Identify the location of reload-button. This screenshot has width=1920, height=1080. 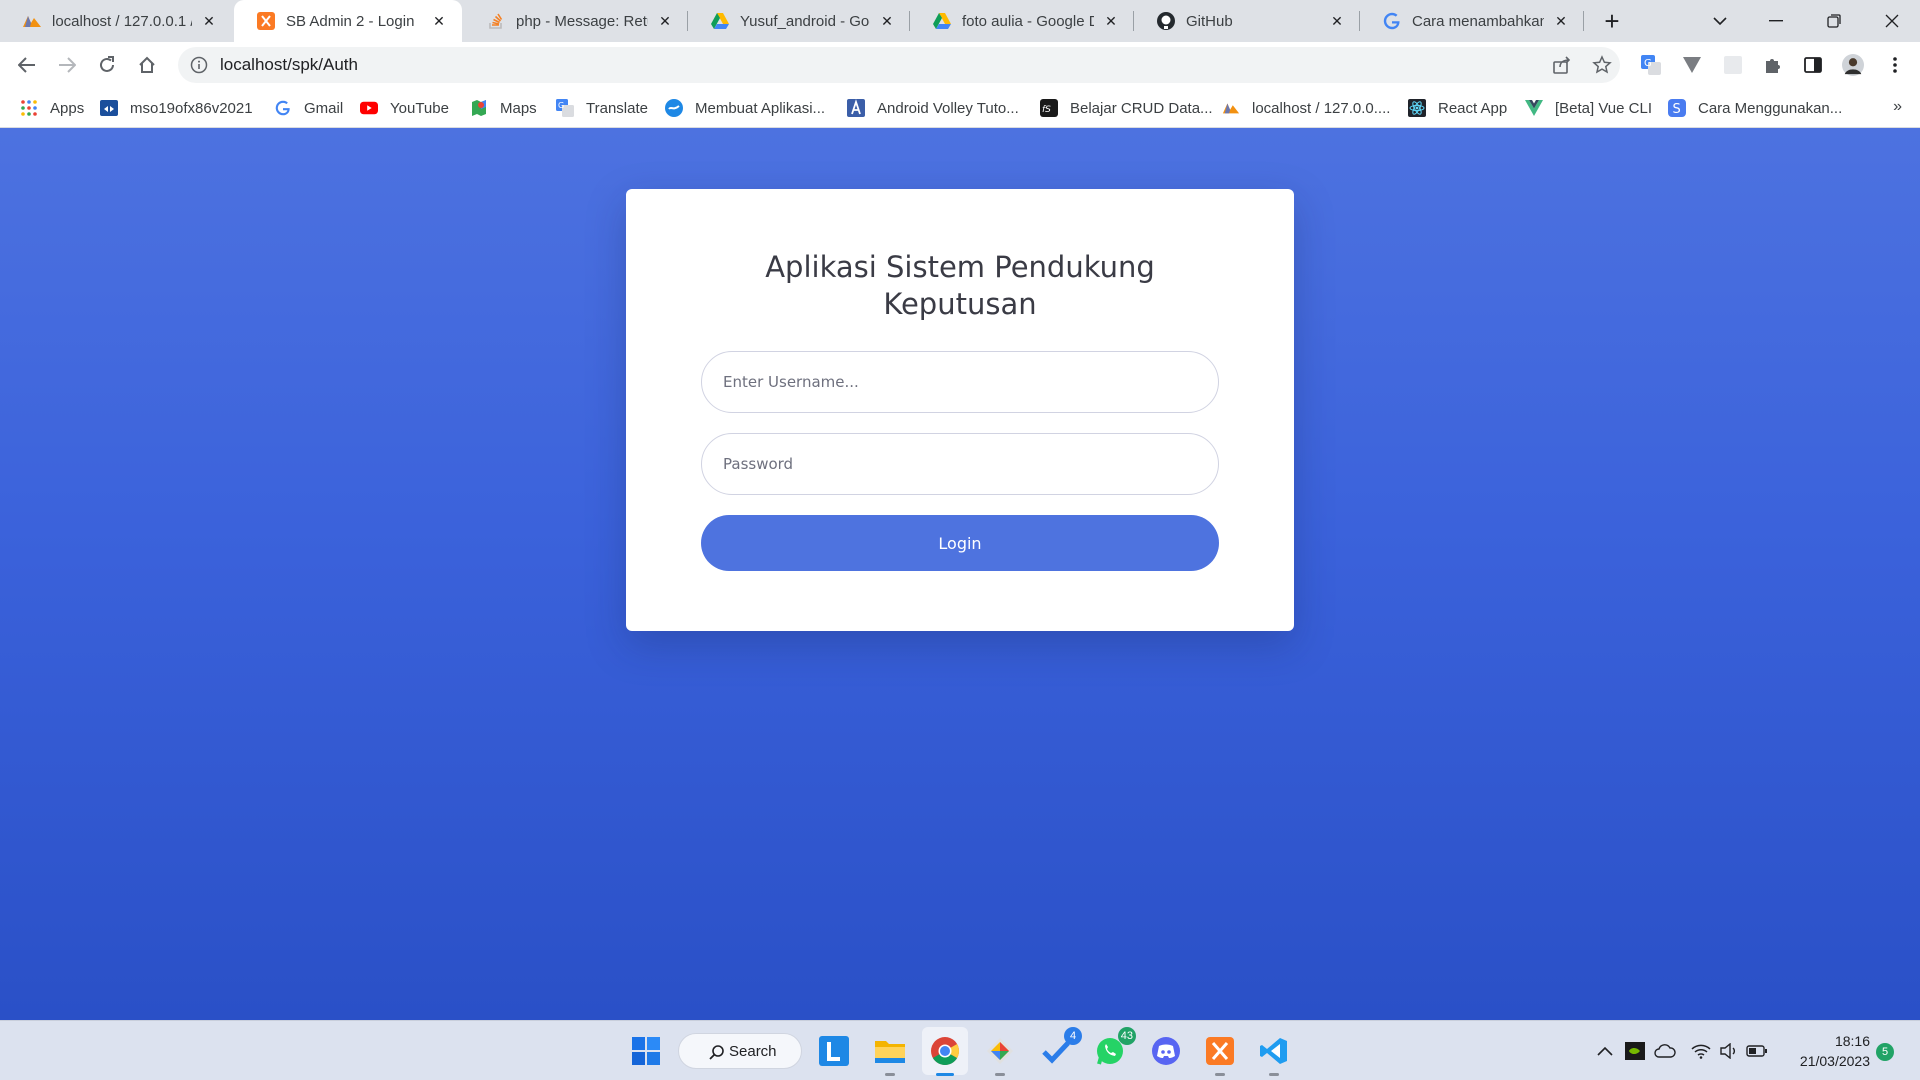
(107, 65).